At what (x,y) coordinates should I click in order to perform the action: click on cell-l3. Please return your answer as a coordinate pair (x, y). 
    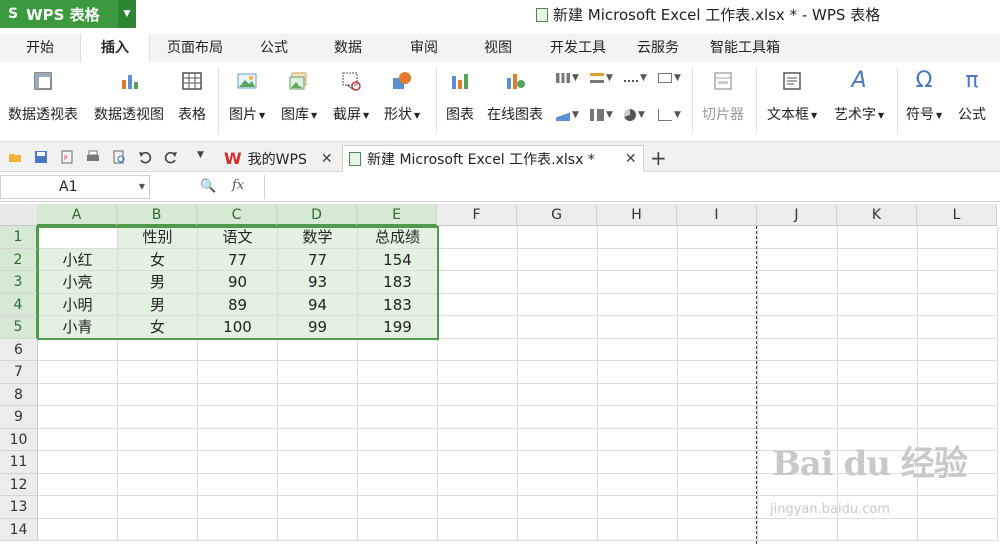
    Looking at the image, I should click on (958, 282).